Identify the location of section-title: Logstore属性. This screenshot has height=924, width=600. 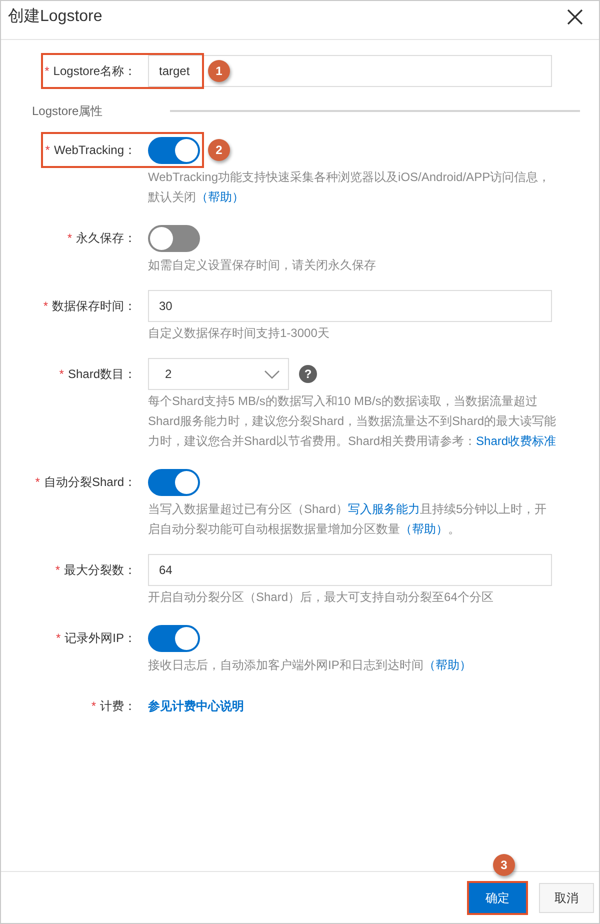
(67, 111).